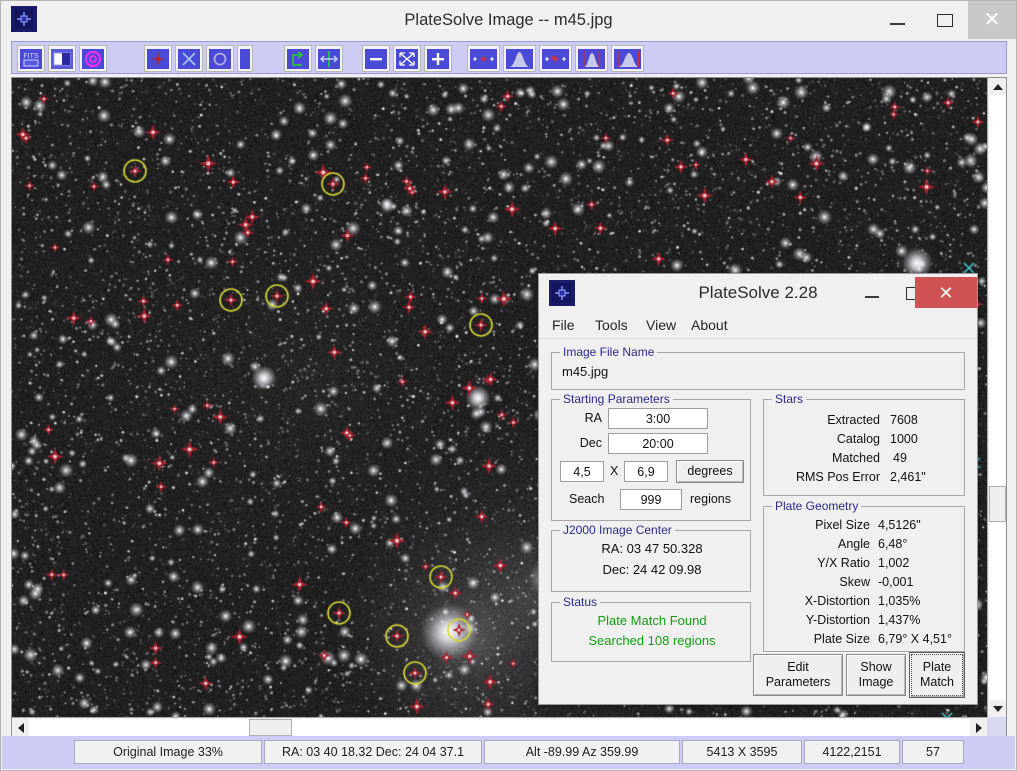  I want to click on rotate-flip-button, so click(298, 58).